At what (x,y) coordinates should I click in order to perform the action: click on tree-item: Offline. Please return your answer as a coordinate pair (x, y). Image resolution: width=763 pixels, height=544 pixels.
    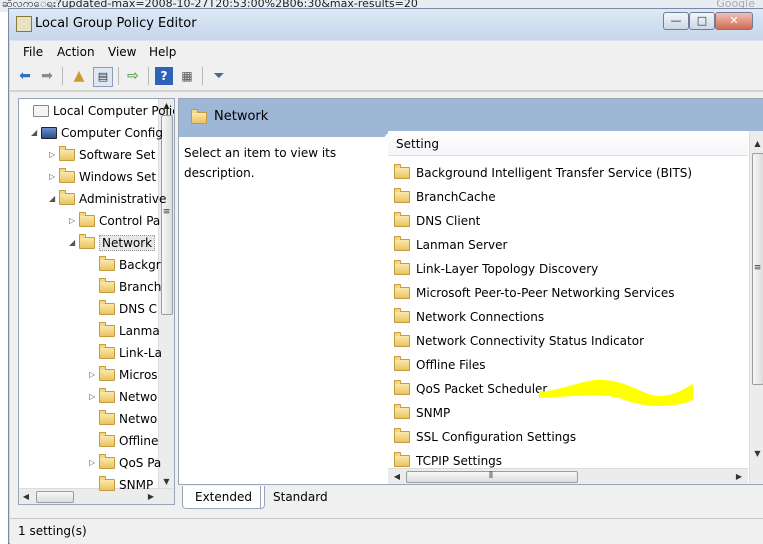
    Looking at the image, I should click on (123, 441).